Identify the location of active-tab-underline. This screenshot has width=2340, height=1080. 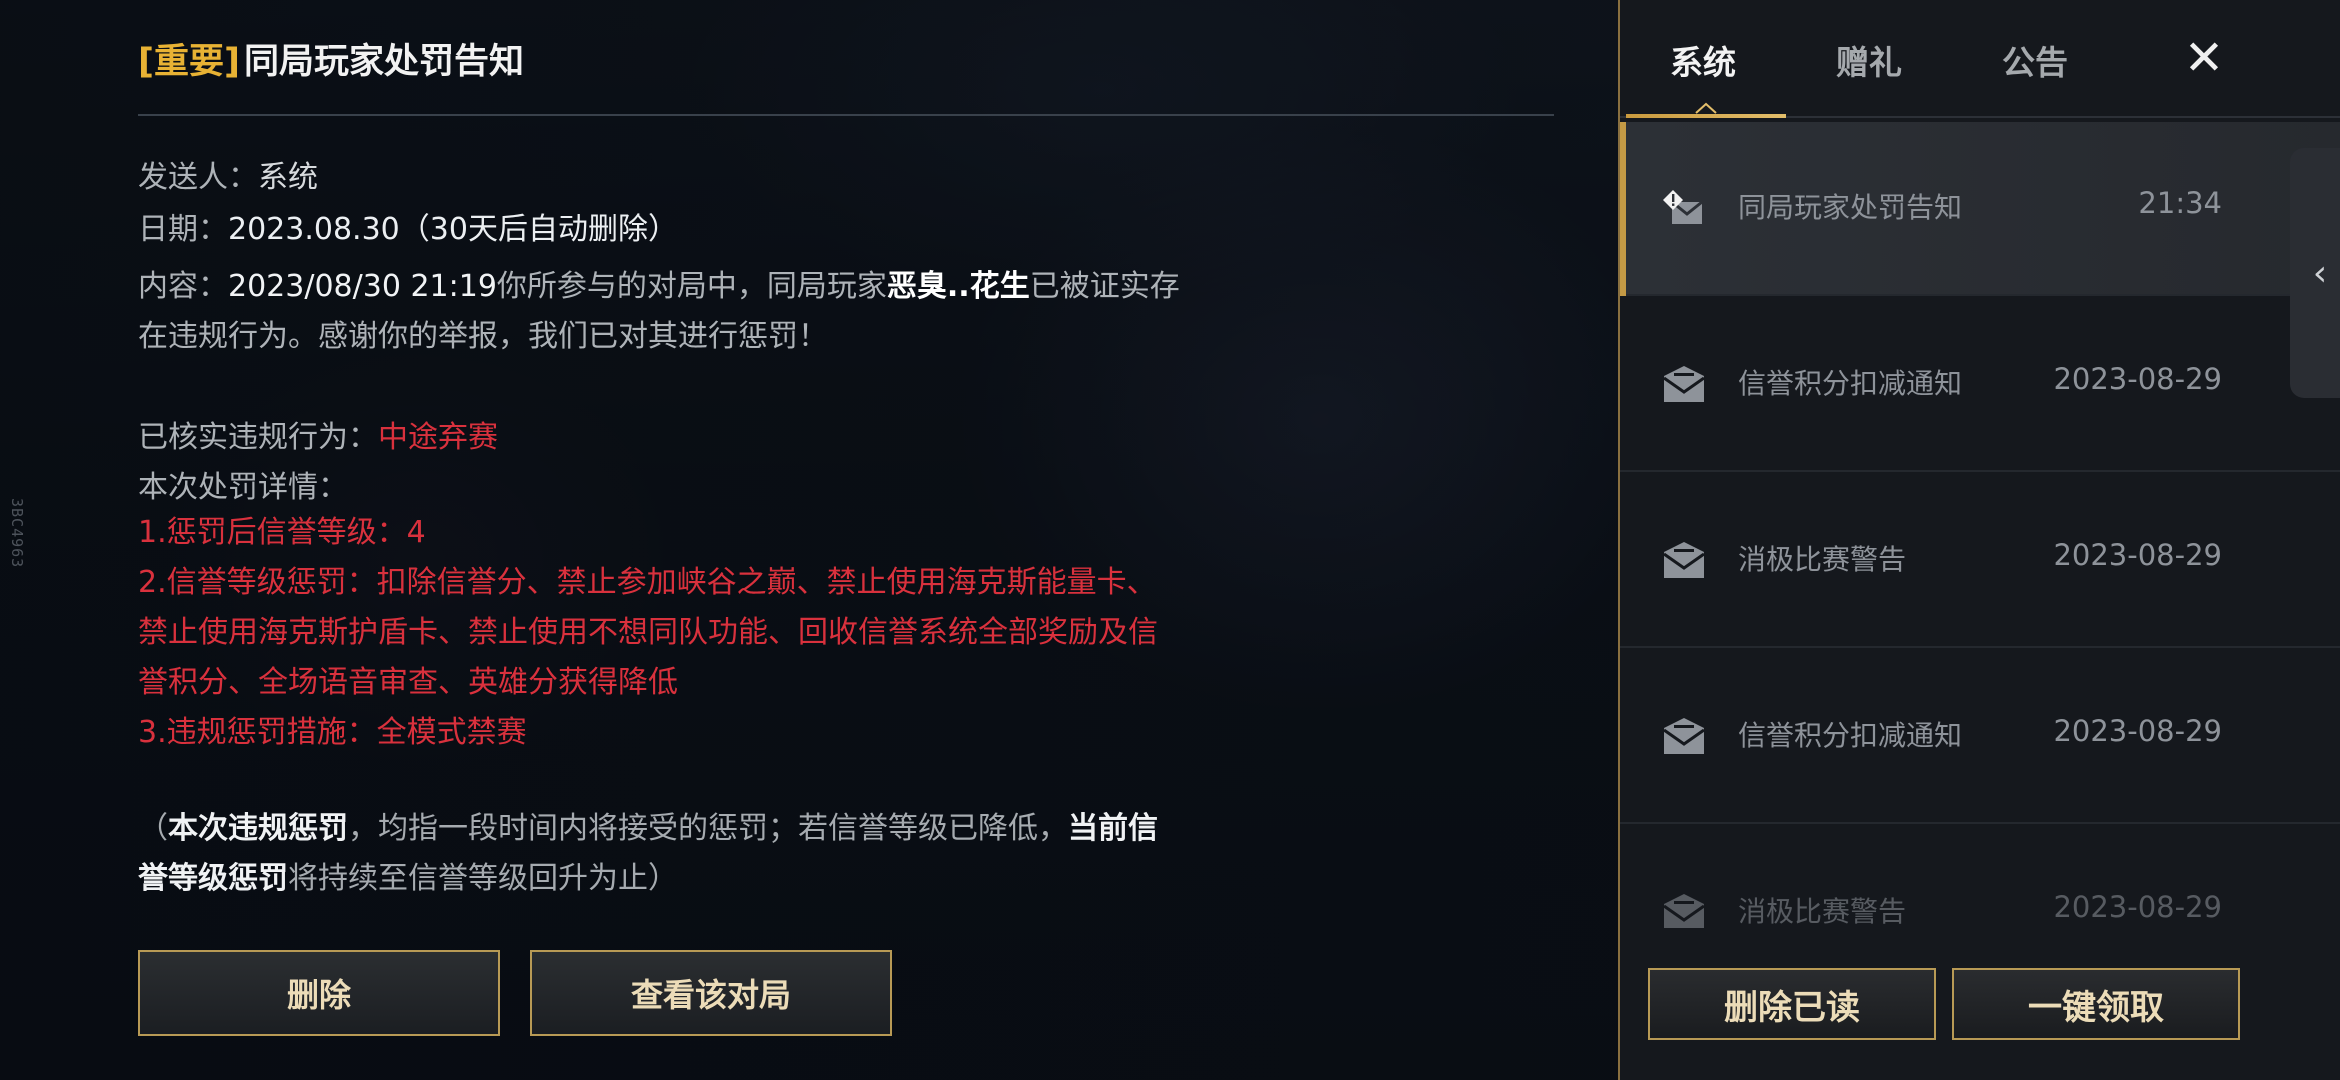
(1706, 116).